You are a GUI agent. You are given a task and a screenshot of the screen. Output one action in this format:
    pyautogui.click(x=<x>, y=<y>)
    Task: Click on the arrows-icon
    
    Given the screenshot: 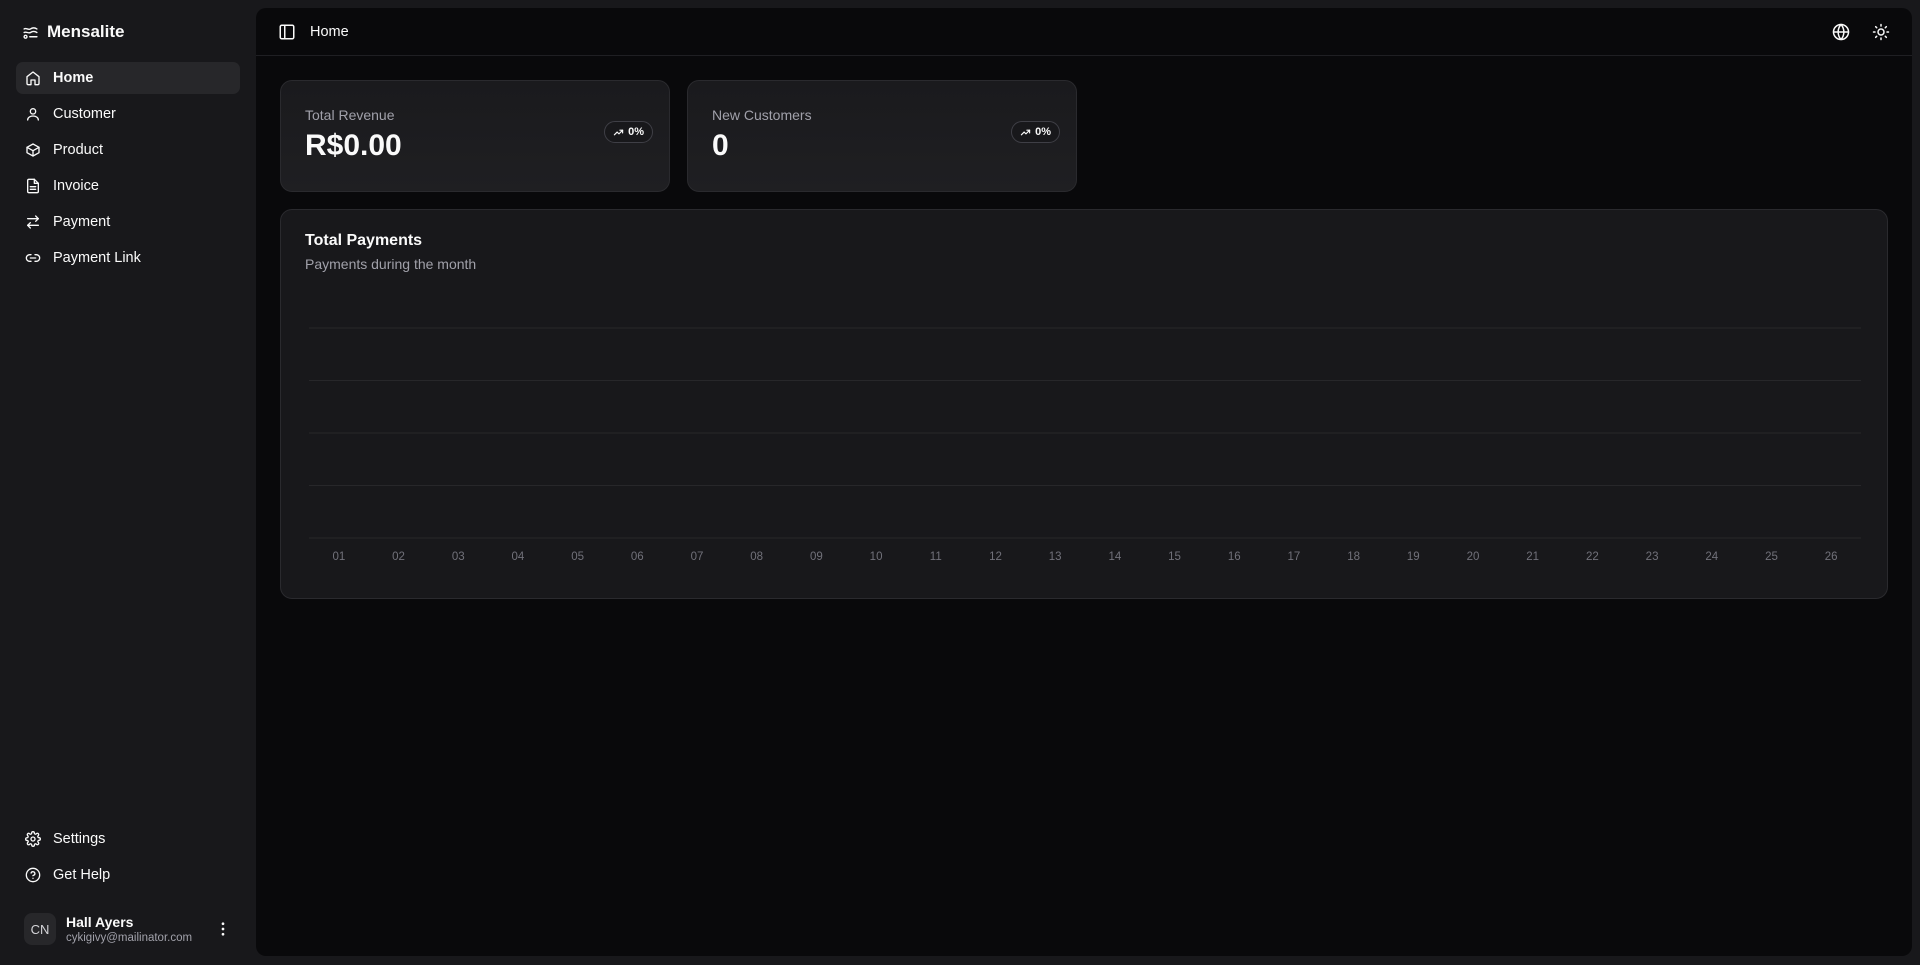 What is the action you would take?
    pyautogui.click(x=33, y=222)
    